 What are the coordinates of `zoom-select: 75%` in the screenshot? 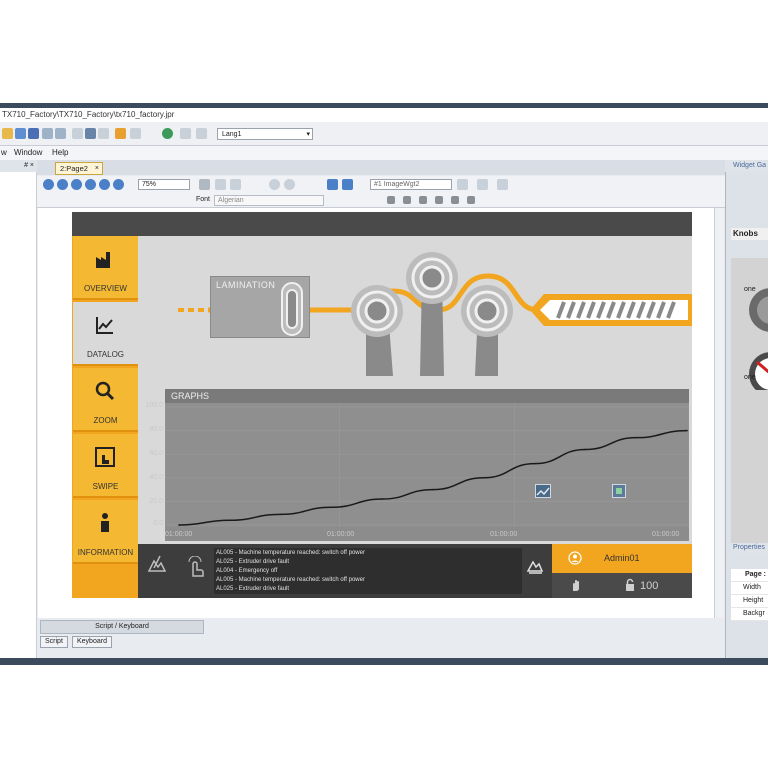 It's located at (164, 184).